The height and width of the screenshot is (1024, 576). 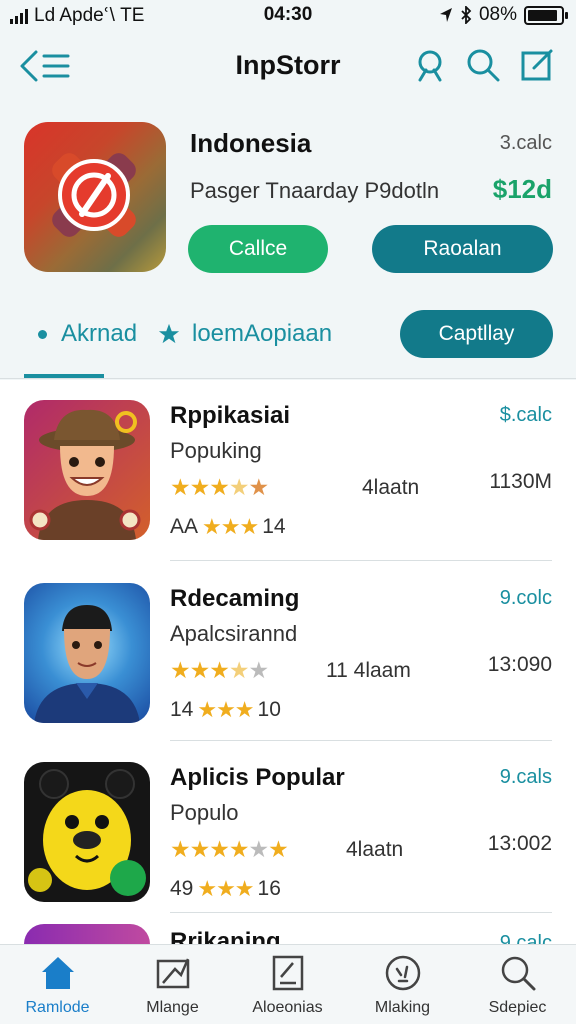 I want to click on dot-icon, so click(x=42, y=334).